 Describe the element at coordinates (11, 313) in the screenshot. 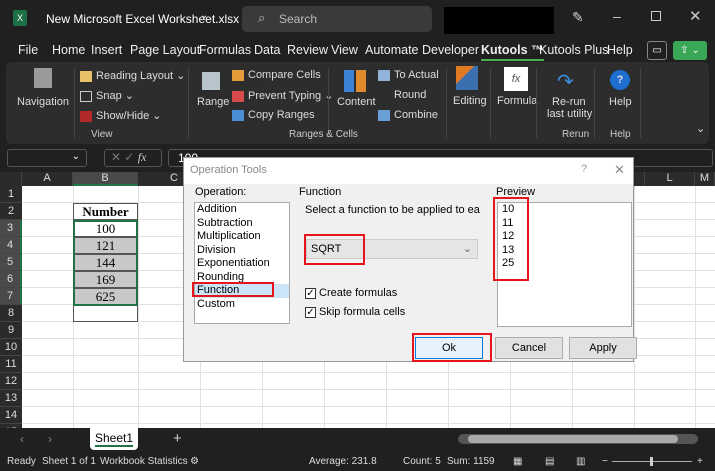

I see `row-header-8: 8` at that location.